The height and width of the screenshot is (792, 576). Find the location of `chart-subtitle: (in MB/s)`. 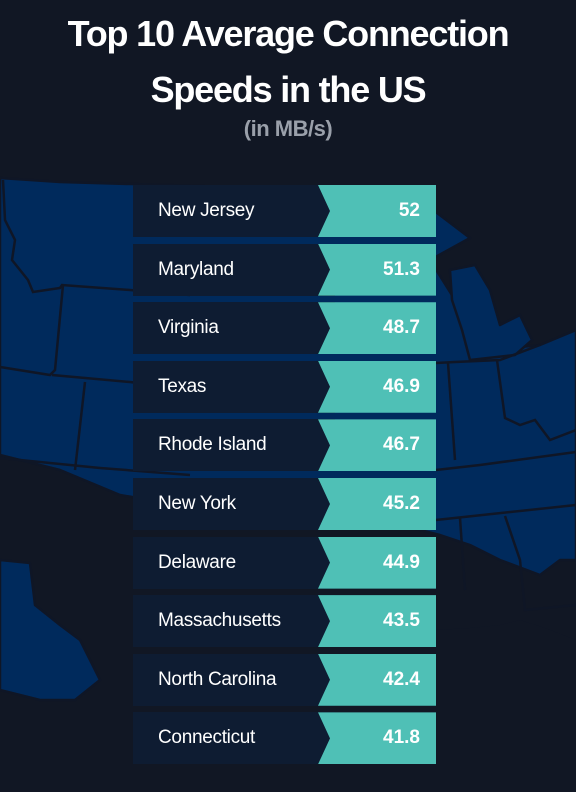

chart-subtitle: (in MB/s) is located at coordinates (288, 128).